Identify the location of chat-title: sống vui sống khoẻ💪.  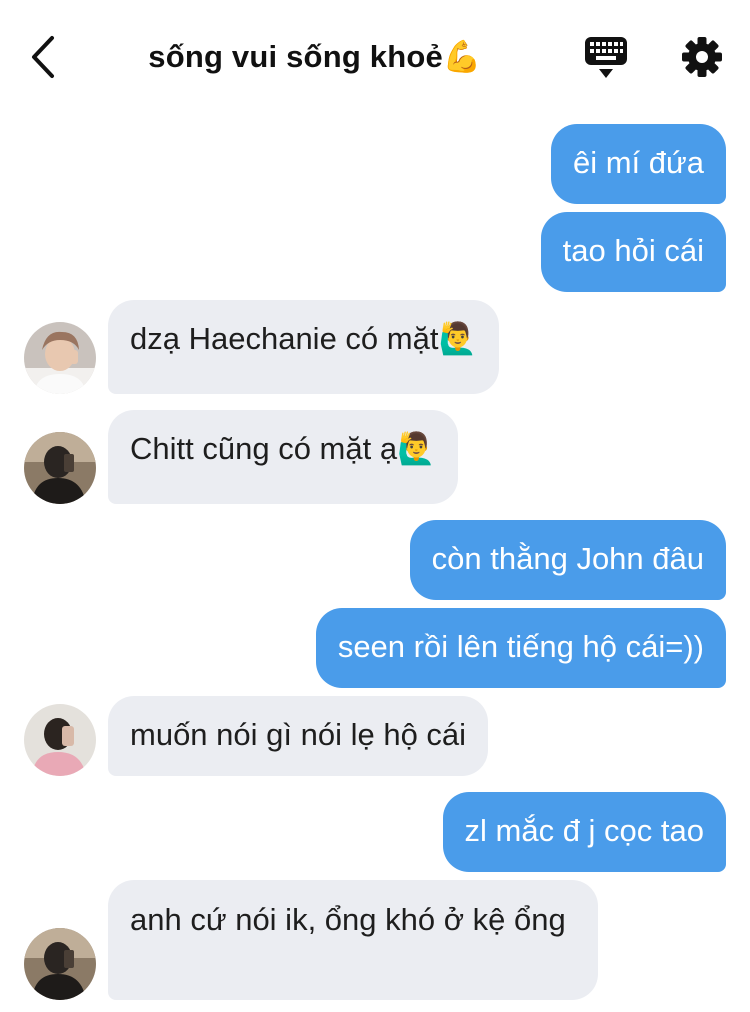
(315, 56).